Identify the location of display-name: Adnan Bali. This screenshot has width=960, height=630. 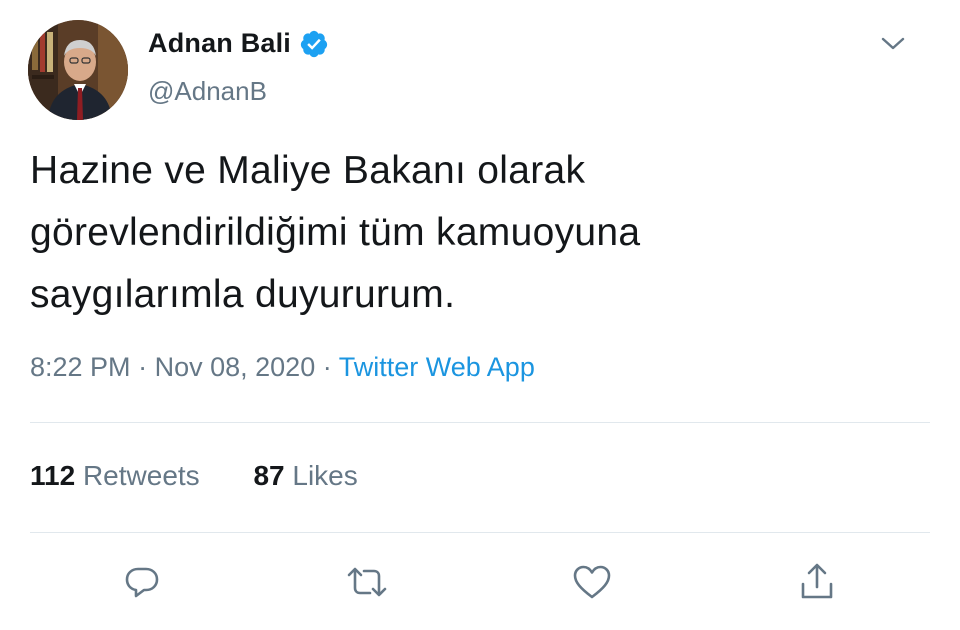
(219, 43).